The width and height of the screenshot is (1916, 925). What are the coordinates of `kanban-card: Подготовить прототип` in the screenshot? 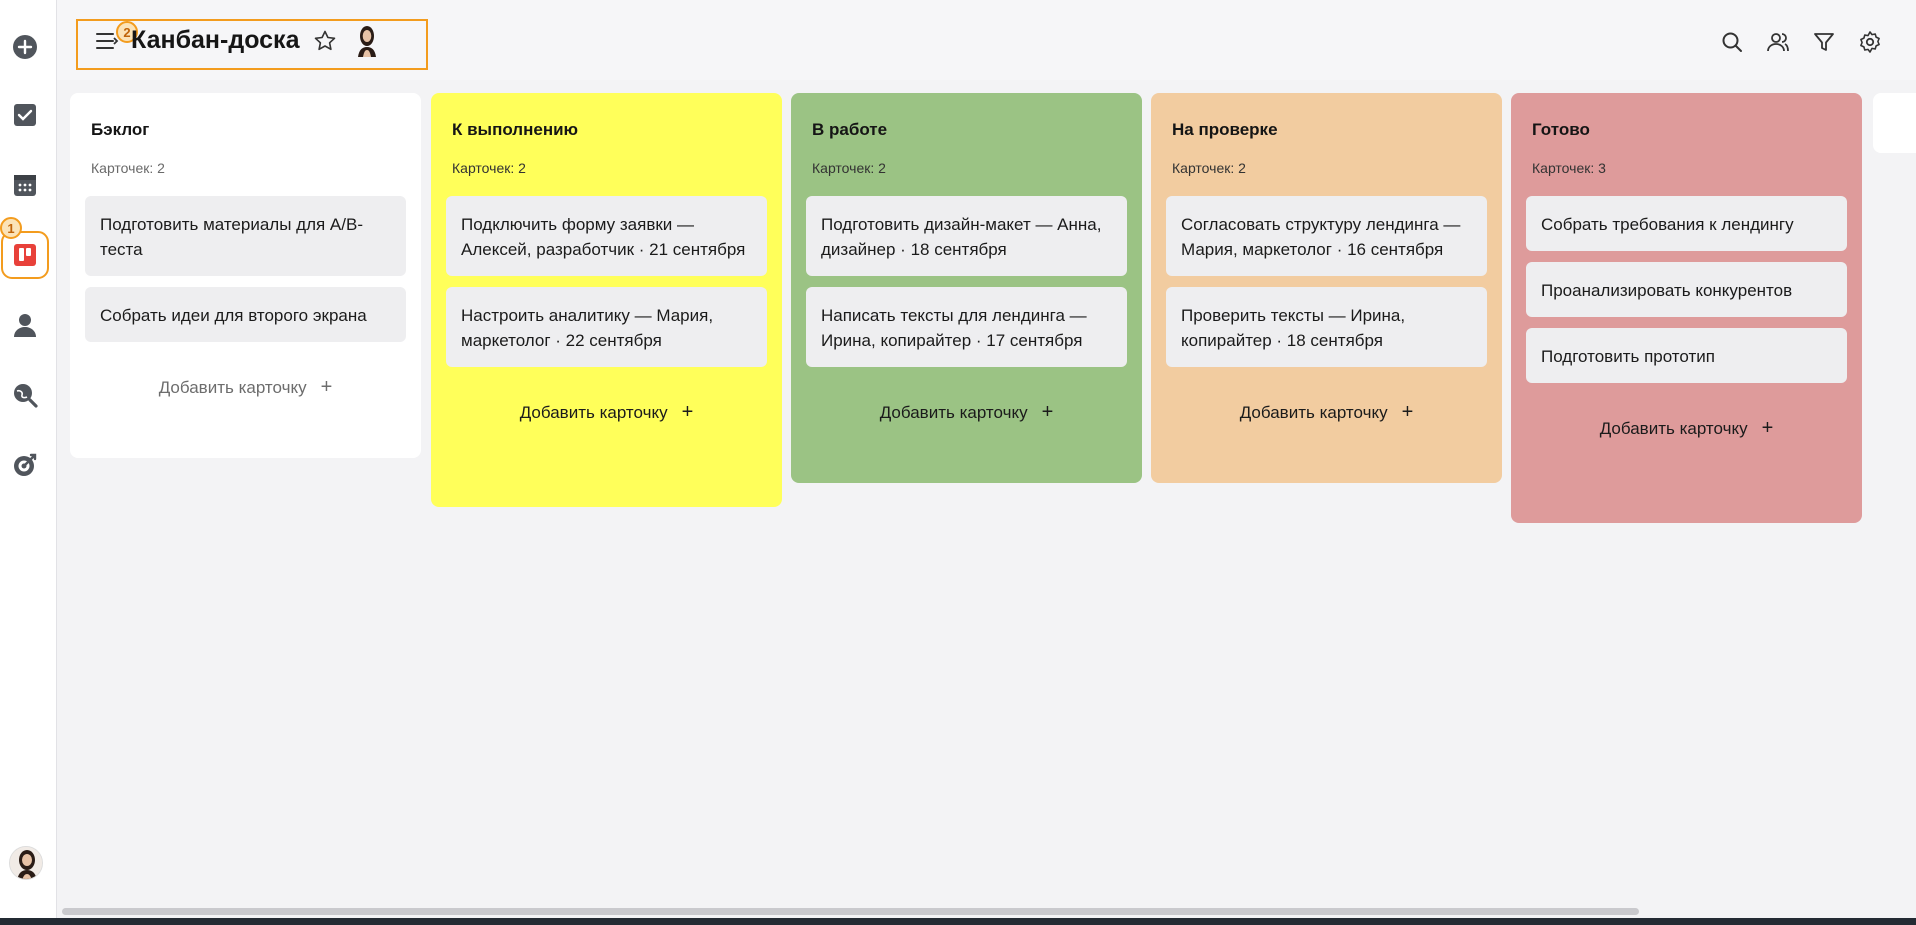 It's located at (1686, 355).